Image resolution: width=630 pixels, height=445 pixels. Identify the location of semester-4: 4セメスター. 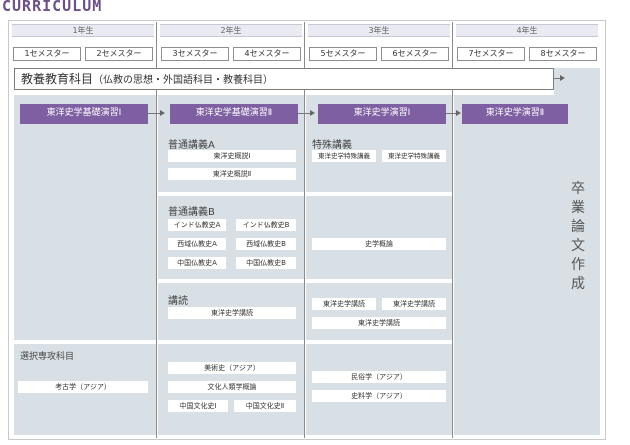
(267, 54).